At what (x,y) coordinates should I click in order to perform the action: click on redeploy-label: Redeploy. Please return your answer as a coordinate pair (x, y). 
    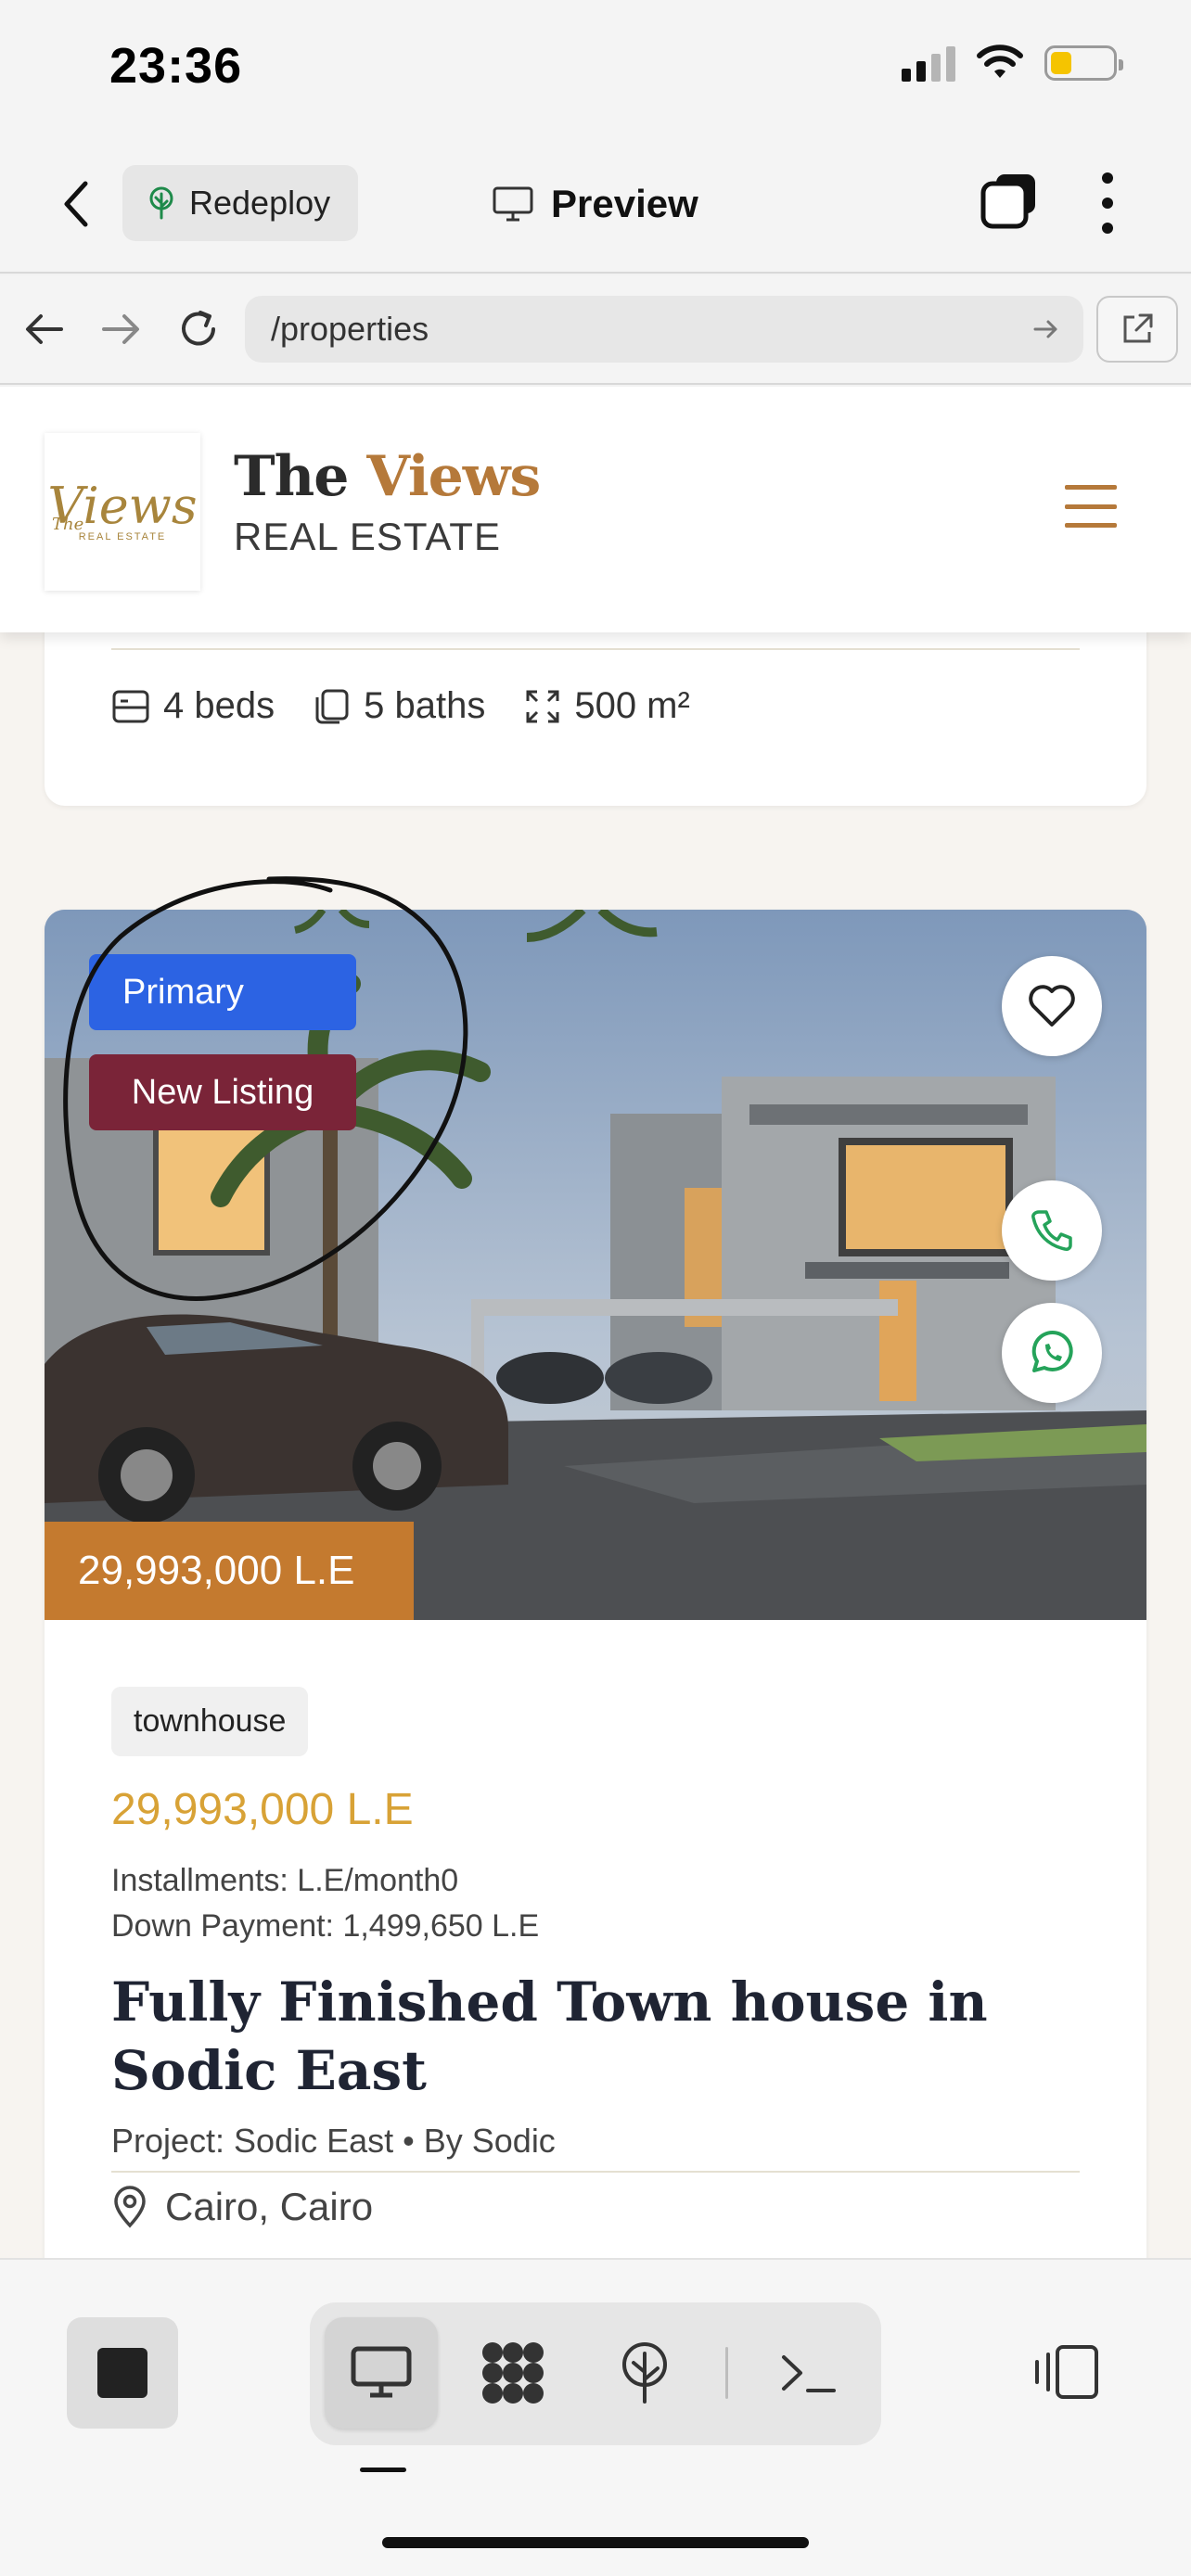
    Looking at the image, I should click on (260, 203).